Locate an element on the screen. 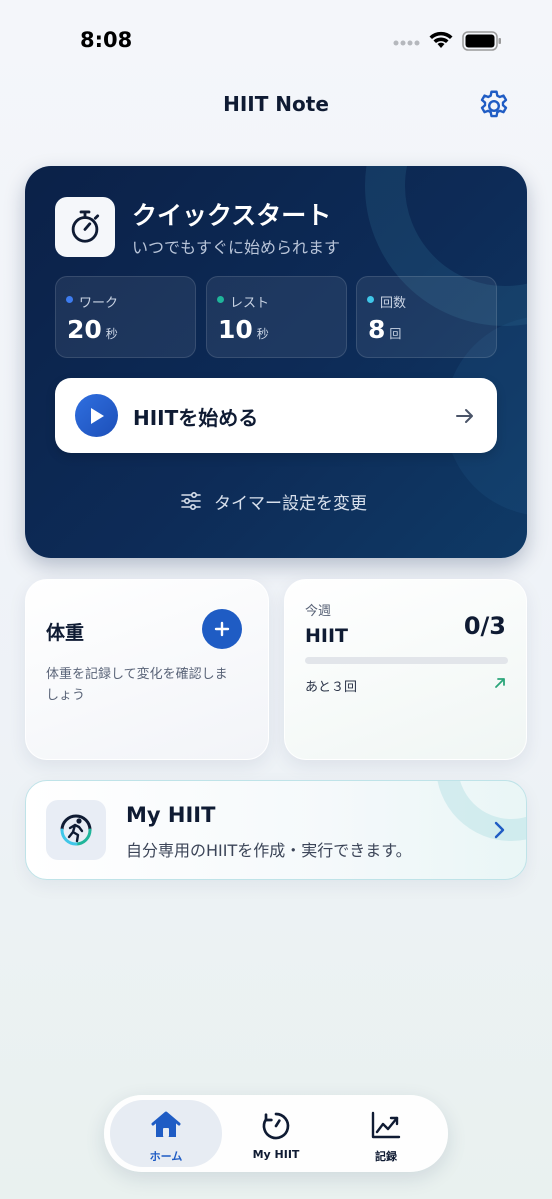 The height and width of the screenshot is (1199, 552). timer-settings-label: タイマー設定を変更 is located at coordinates (290, 503).